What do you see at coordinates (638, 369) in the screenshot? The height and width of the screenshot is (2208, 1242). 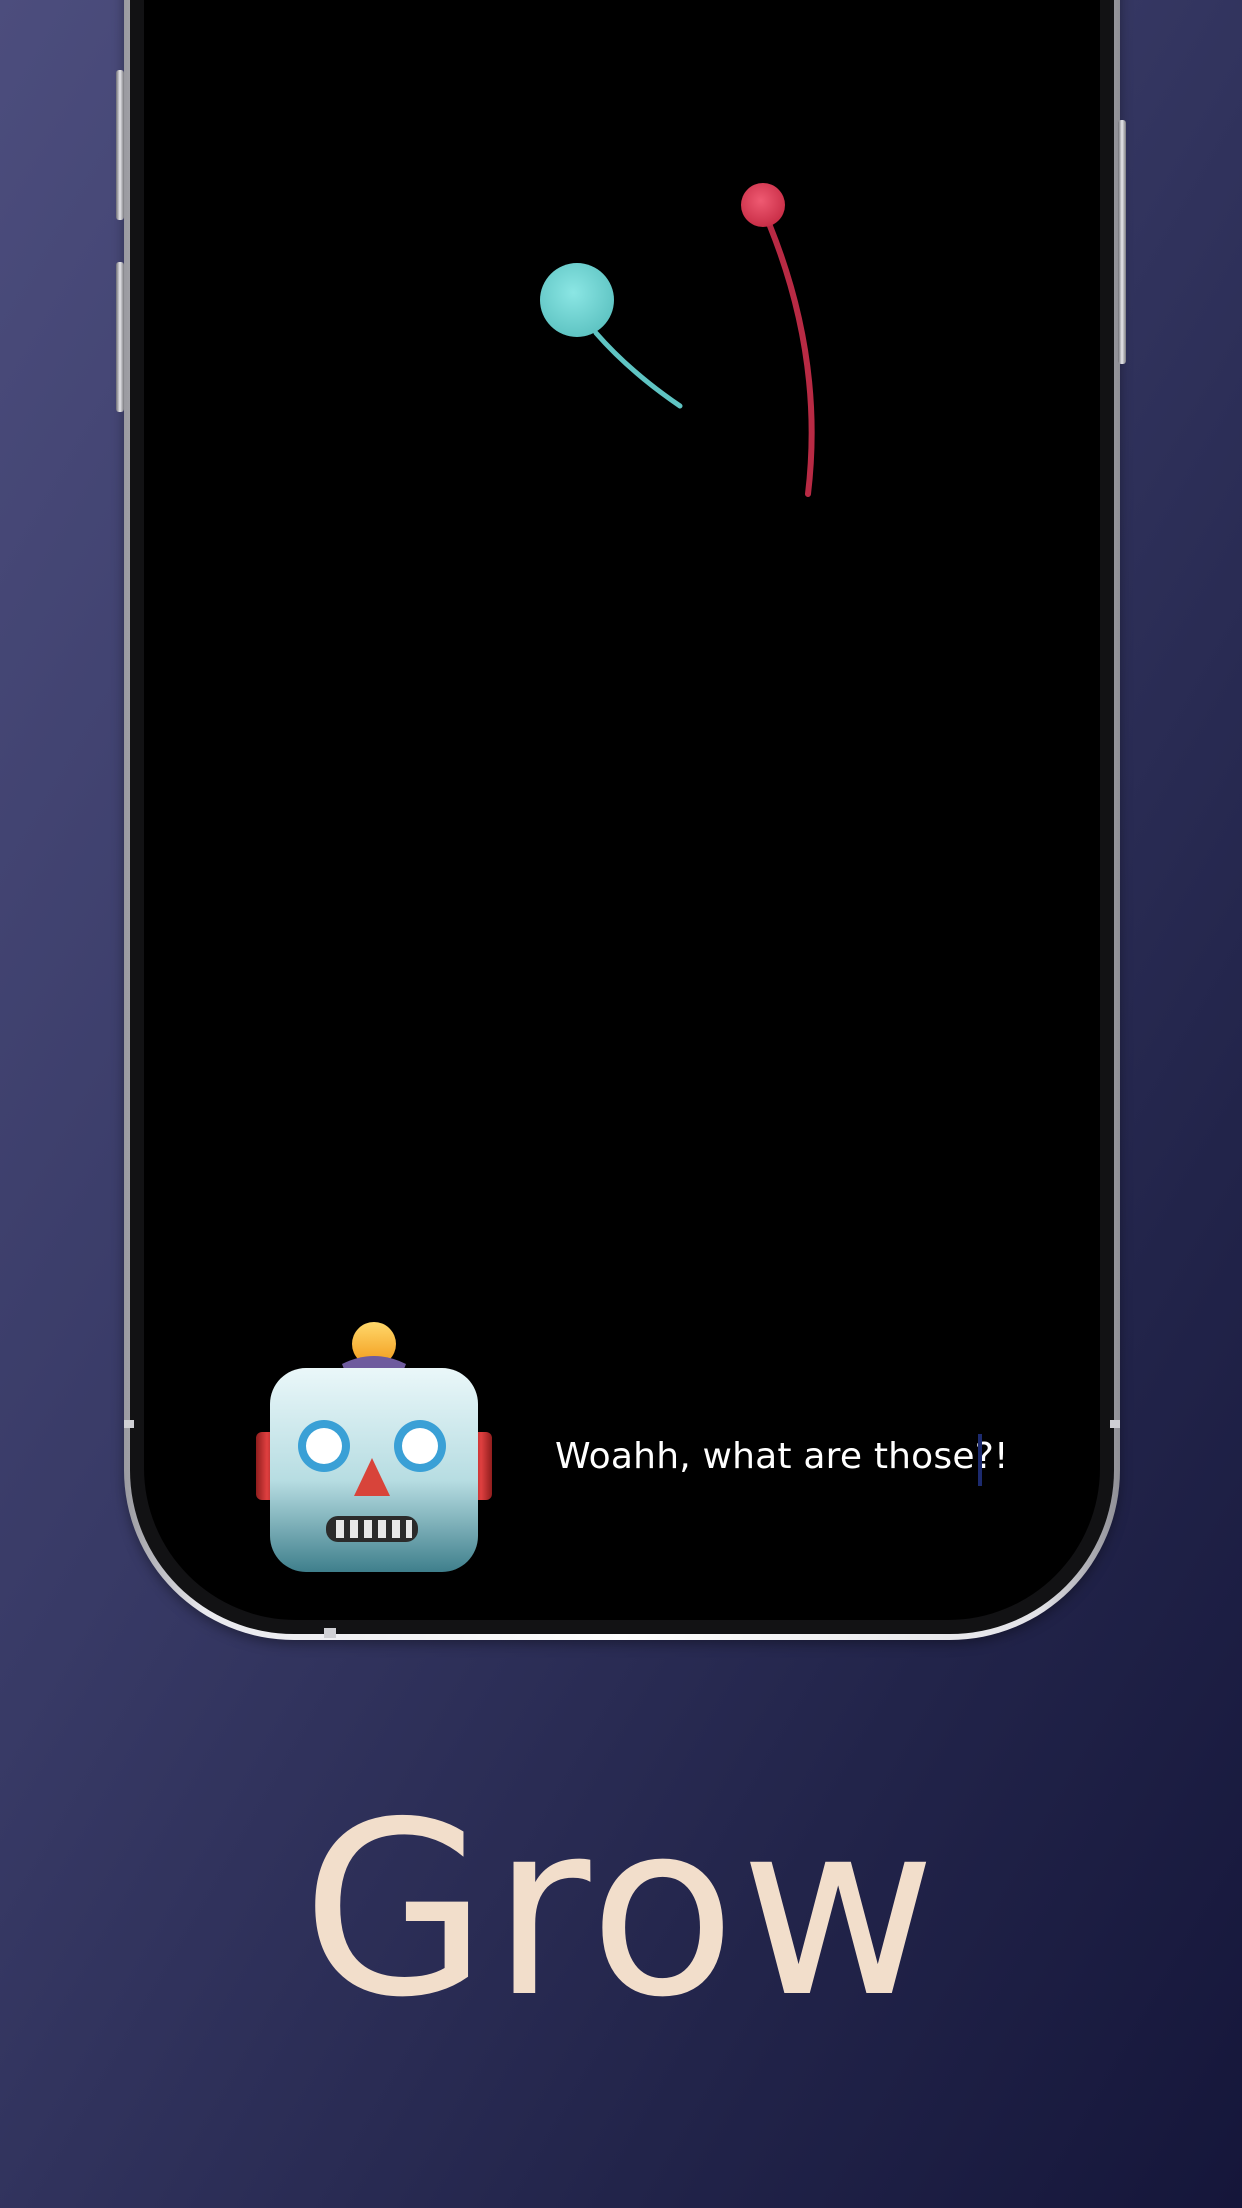 I see `teal-particle-trail` at bounding box center [638, 369].